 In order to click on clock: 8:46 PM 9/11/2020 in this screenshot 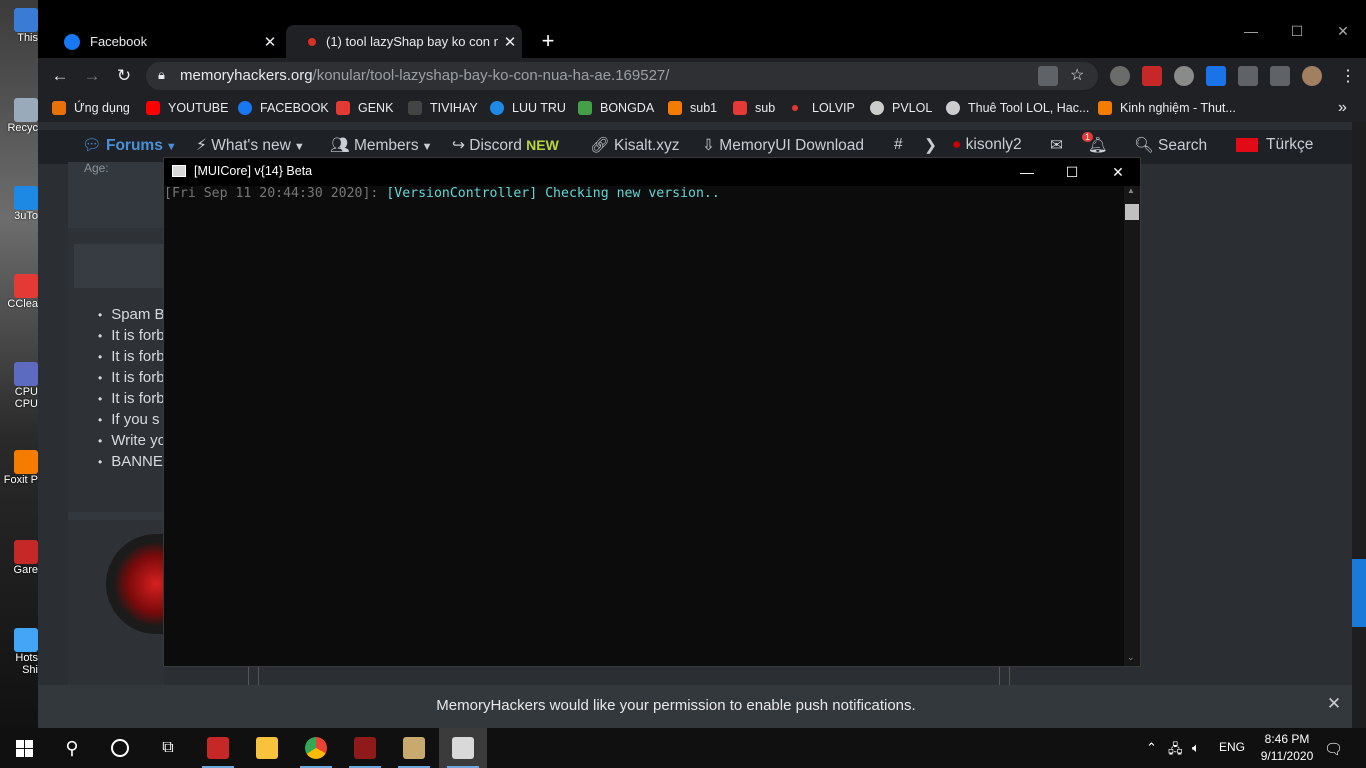, I will do `click(1287, 748)`.